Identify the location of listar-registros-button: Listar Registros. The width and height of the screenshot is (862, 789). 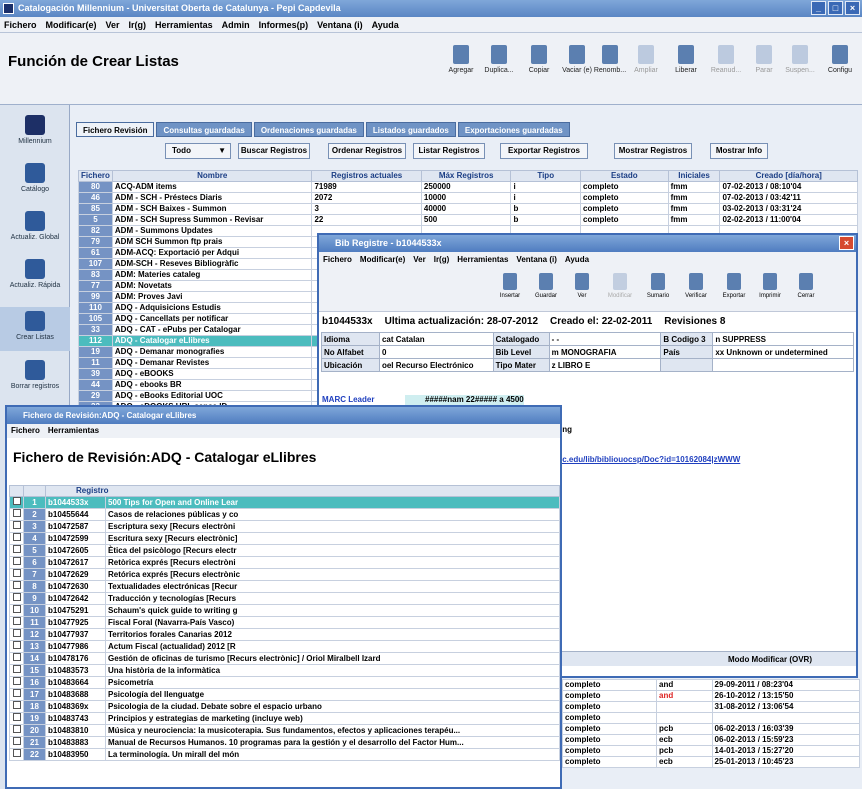
(449, 151).